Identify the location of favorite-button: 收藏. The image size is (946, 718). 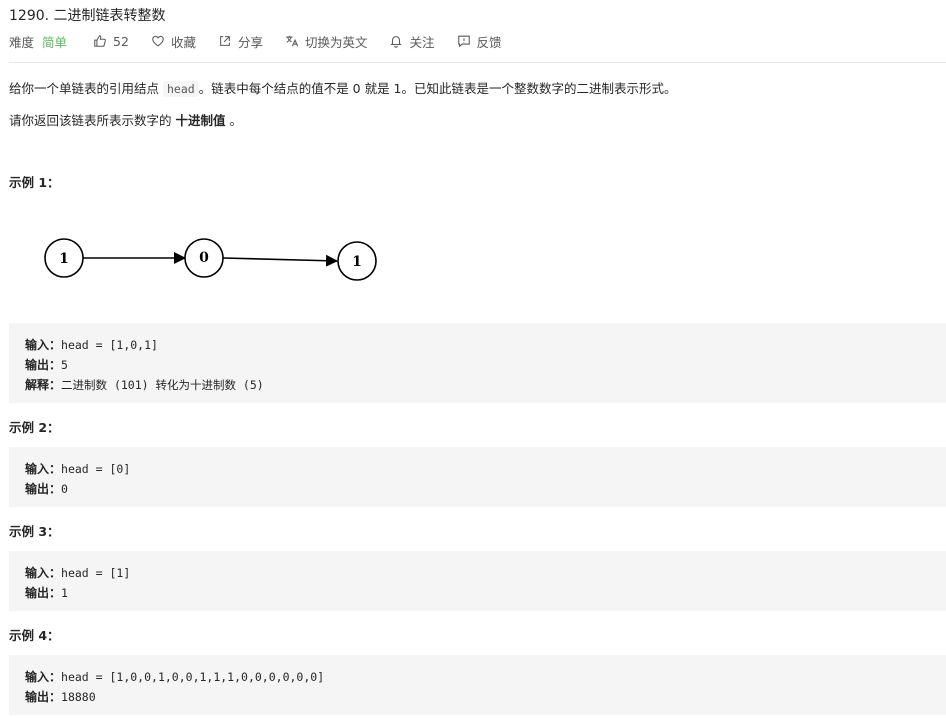
(173, 41).